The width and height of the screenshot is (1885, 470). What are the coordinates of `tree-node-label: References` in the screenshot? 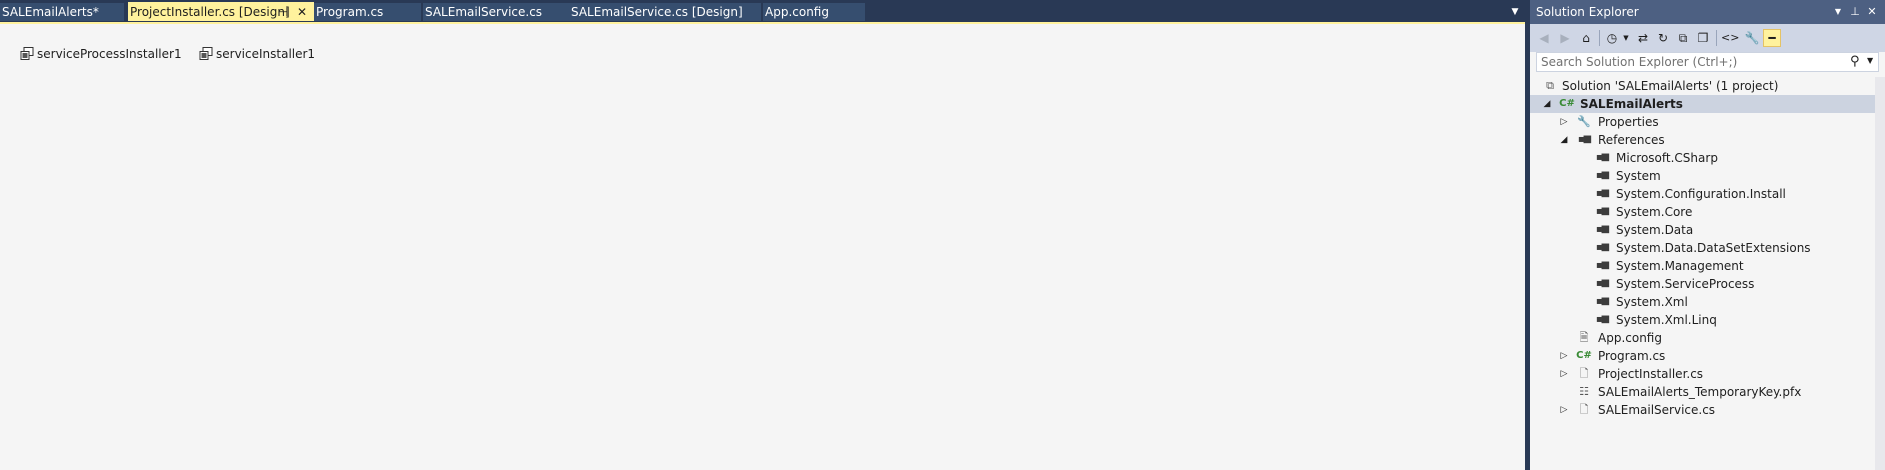 It's located at (1631, 140).